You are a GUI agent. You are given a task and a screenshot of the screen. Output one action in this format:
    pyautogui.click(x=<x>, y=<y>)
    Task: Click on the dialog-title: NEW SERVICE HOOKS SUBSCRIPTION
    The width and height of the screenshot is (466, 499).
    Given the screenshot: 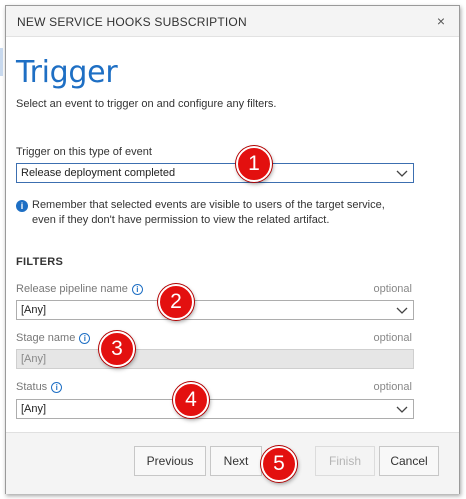 What is the action you would take?
    pyautogui.click(x=132, y=22)
    